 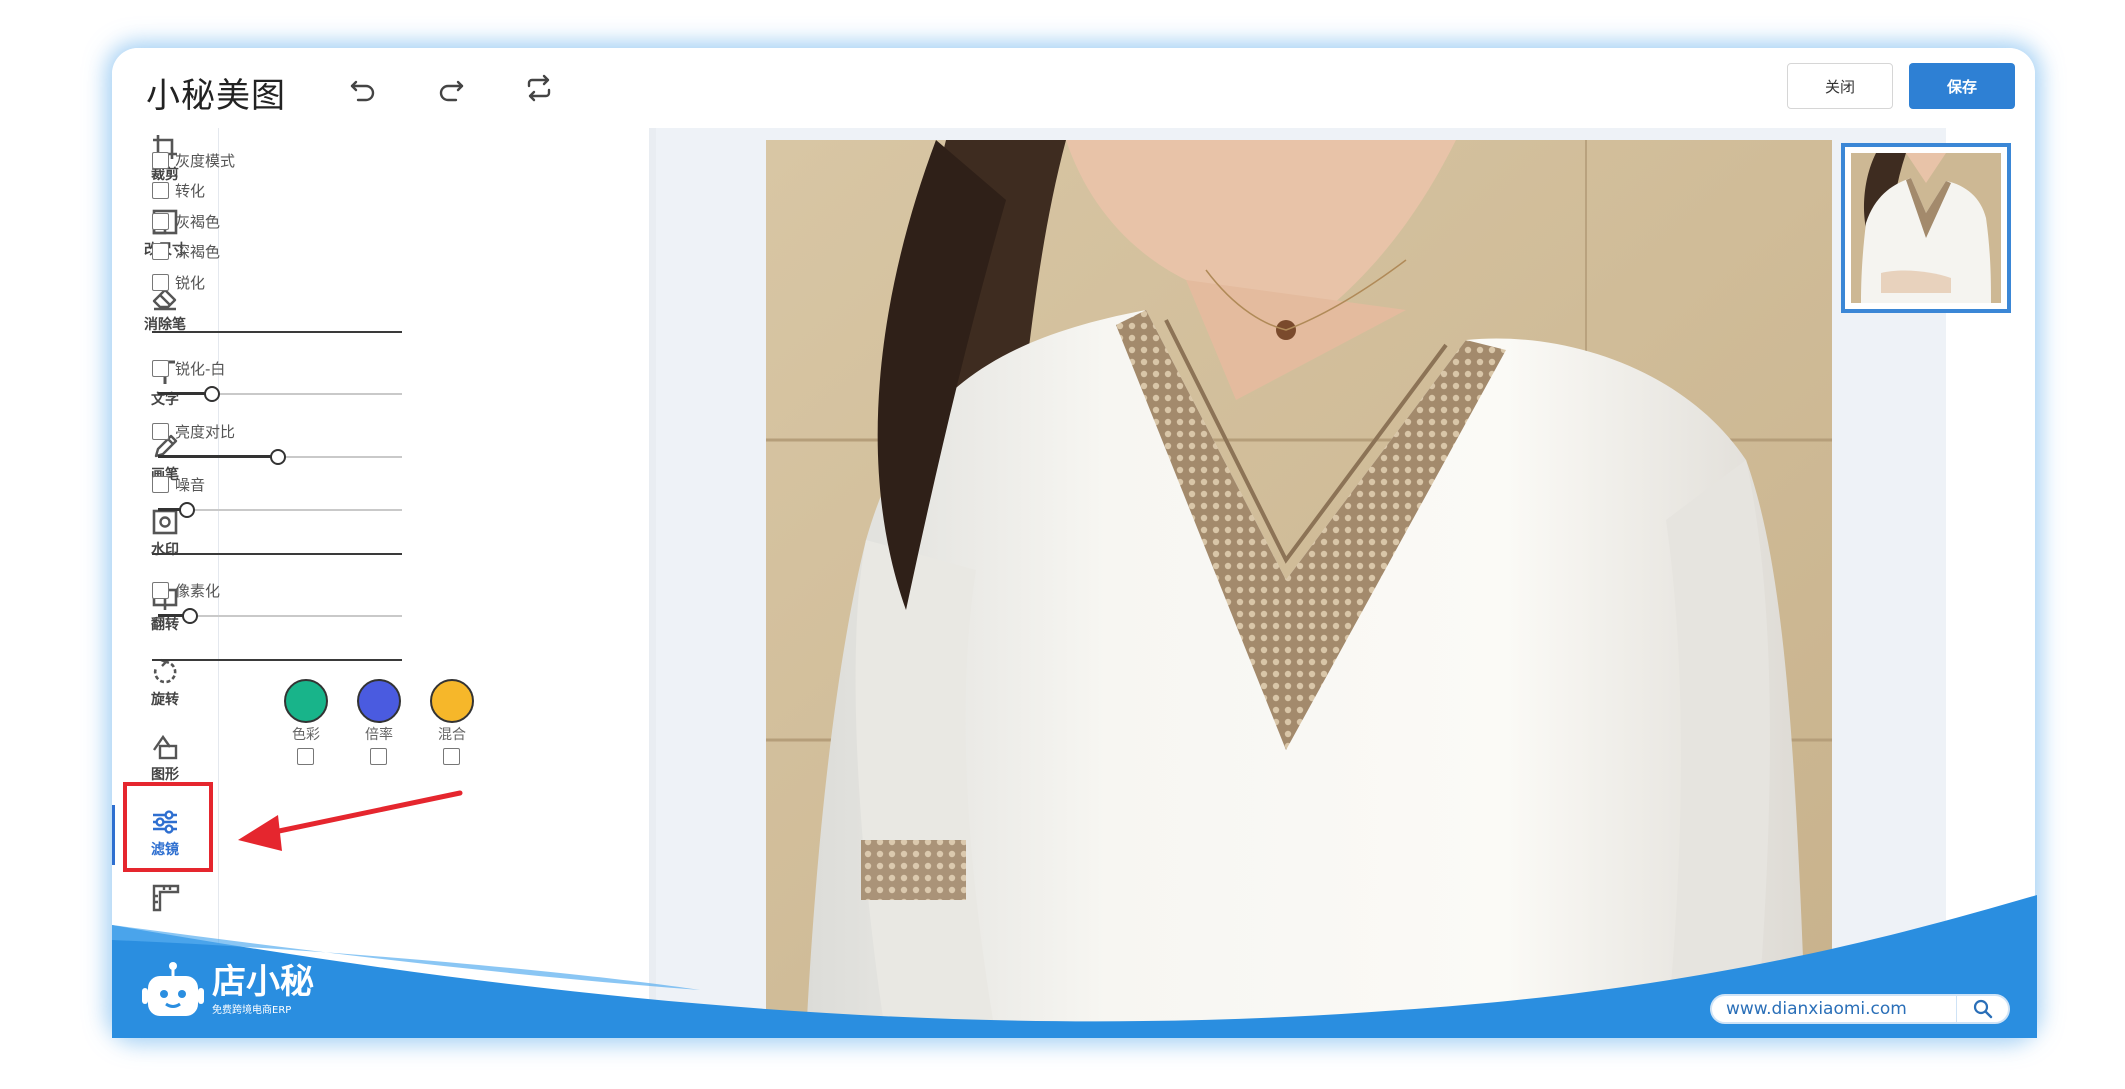 What do you see at coordinates (263, 981) in the screenshot?
I see `brand-name: 店小秘` at bounding box center [263, 981].